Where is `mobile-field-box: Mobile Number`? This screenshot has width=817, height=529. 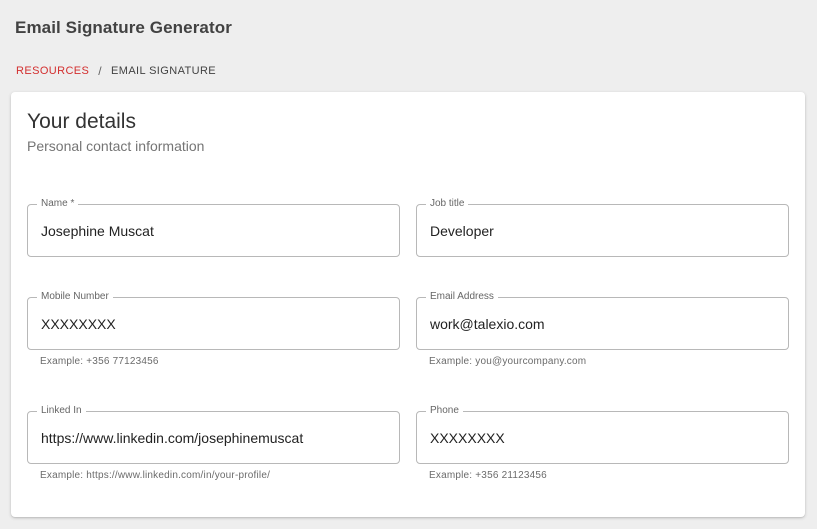 mobile-field-box: Mobile Number is located at coordinates (213, 320).